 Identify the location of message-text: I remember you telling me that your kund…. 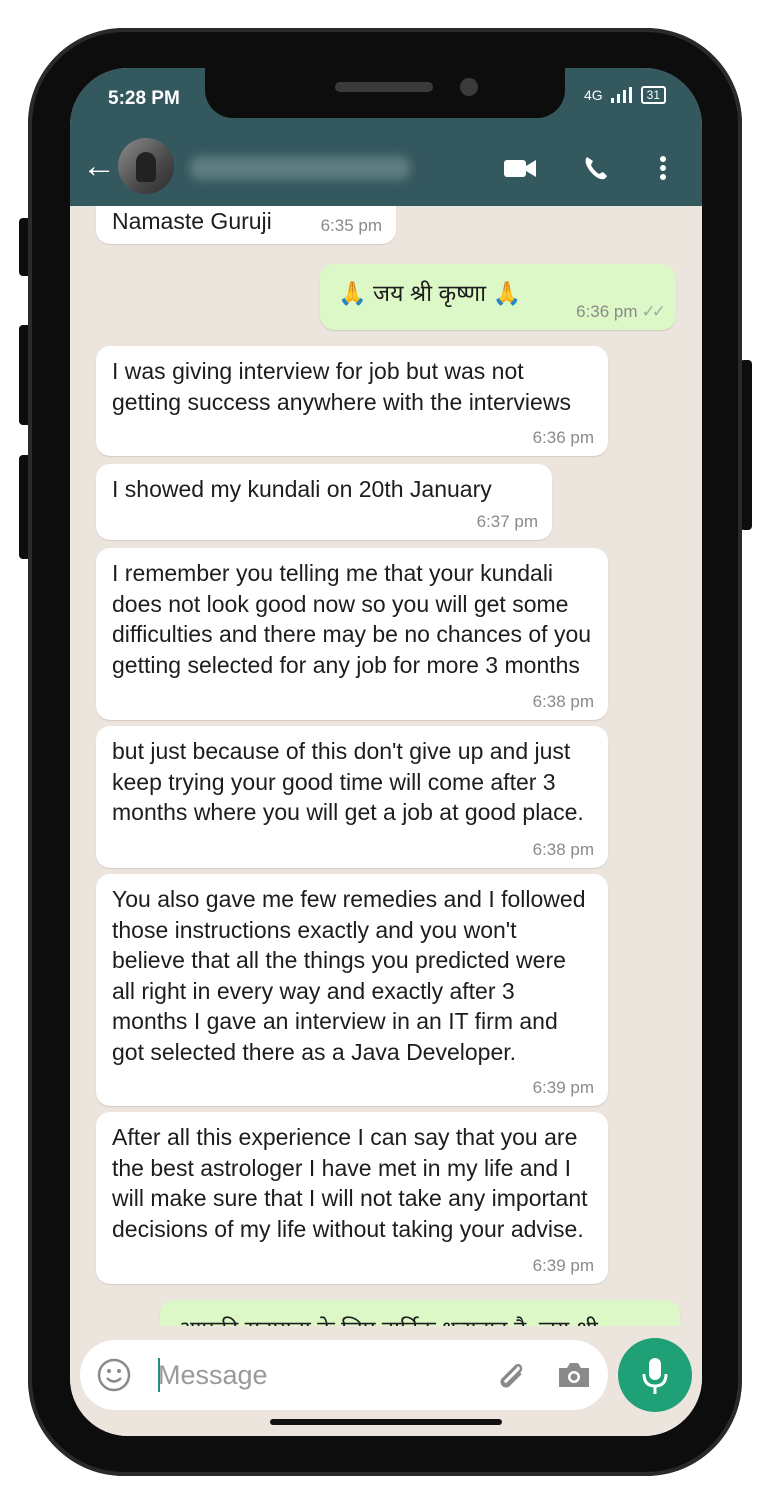
(352, 619).